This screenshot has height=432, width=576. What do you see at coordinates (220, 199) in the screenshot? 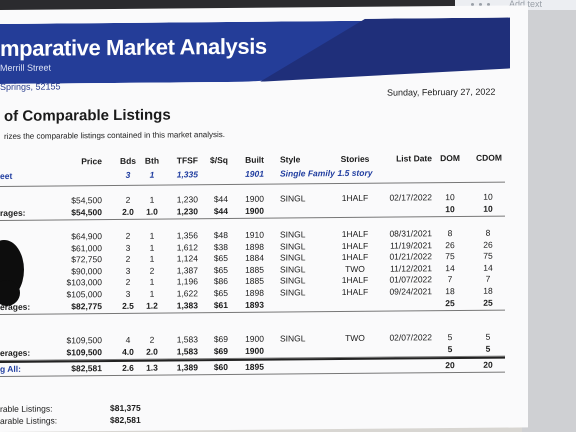
I see `listing-sq: $44` at bounding box center [220, 199].